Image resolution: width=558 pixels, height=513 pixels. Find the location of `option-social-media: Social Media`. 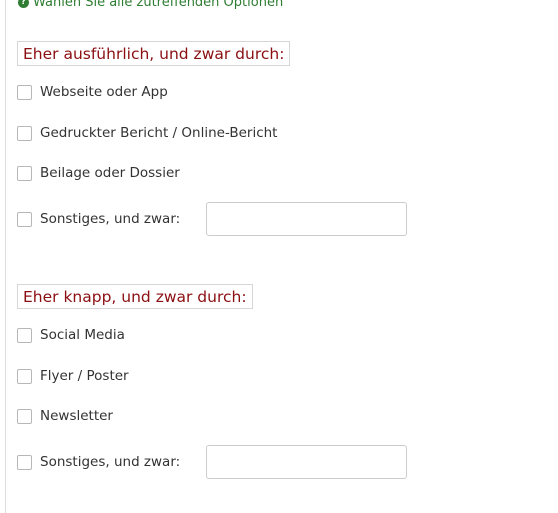

option-social-media: Social Media is located at coordinates (71, 335).